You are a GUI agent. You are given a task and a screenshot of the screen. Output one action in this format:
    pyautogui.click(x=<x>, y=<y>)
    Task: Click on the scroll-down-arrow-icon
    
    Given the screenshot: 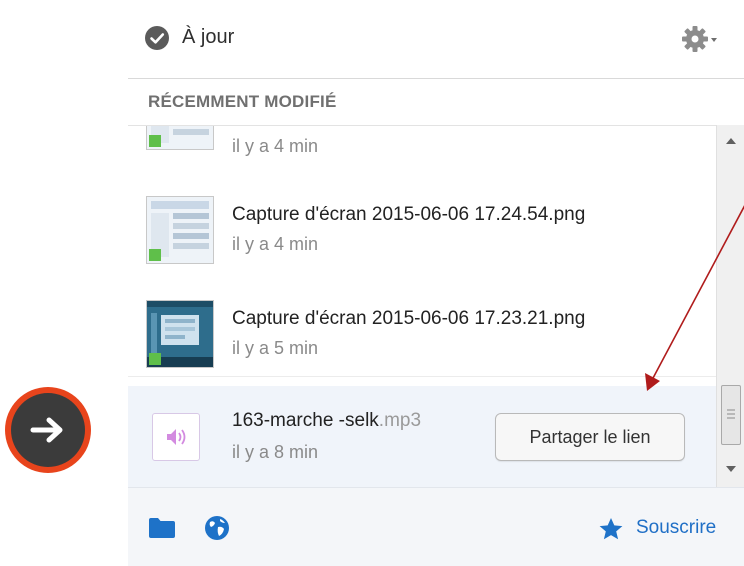 What is the action you would take?
    pyautogui.click(x=730, y=470)
    